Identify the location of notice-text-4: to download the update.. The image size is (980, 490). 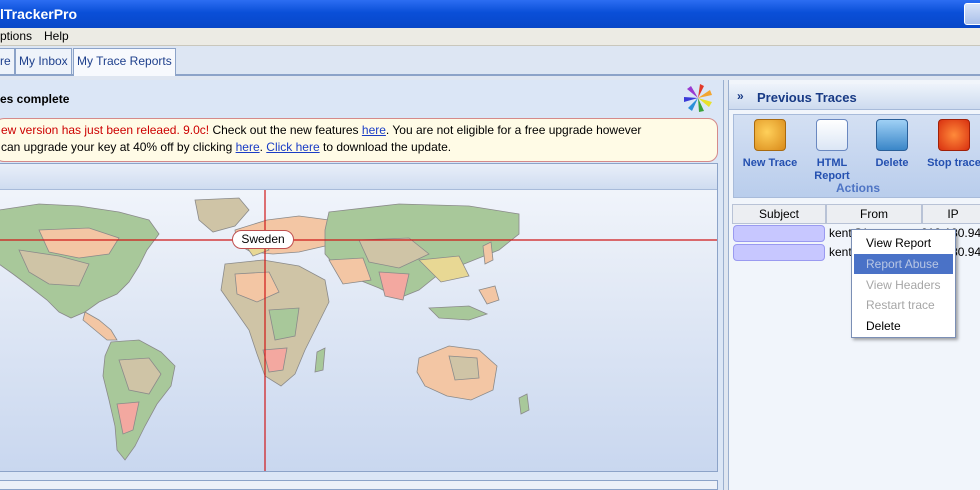
(385, 147).